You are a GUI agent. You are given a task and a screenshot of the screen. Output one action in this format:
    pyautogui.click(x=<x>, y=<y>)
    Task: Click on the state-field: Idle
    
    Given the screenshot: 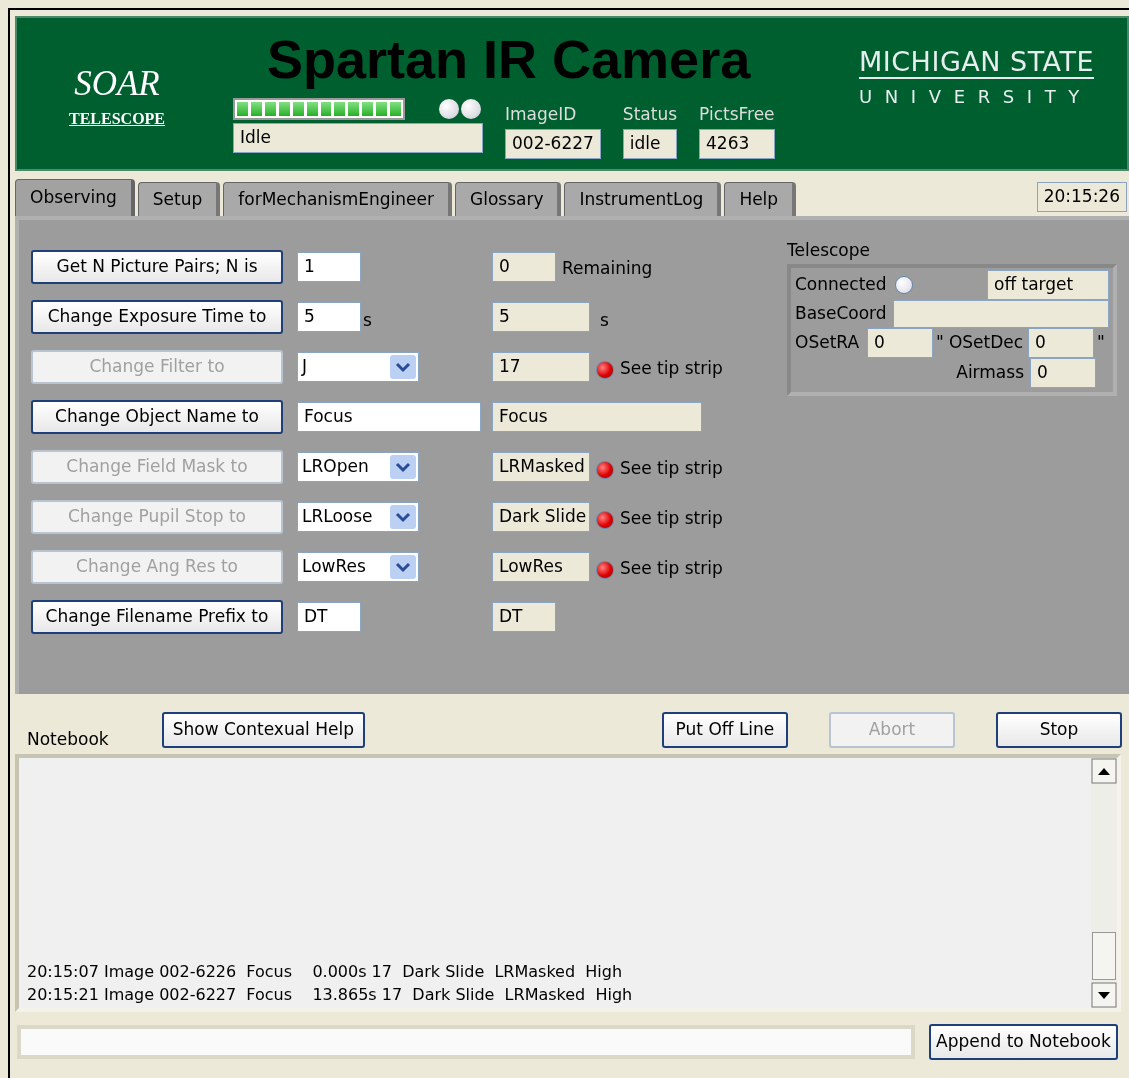 What is the action you would take?
    pyautogui.click(x=358, y=138)
    